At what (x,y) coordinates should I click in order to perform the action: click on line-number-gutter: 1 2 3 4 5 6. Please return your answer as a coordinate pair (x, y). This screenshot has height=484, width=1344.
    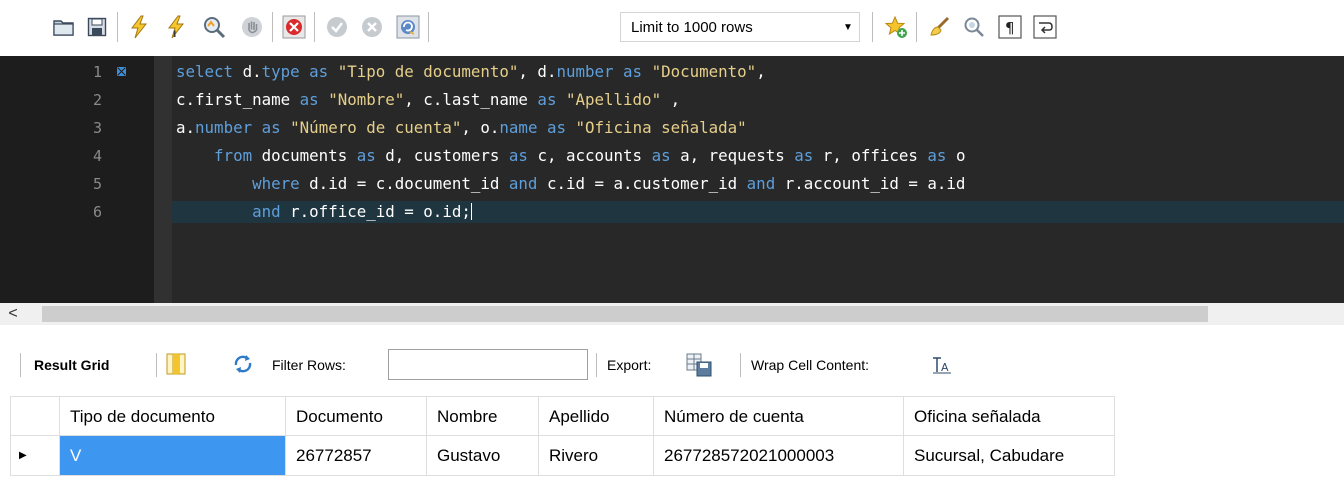
    Looking at the image, I should click on (77, 179).